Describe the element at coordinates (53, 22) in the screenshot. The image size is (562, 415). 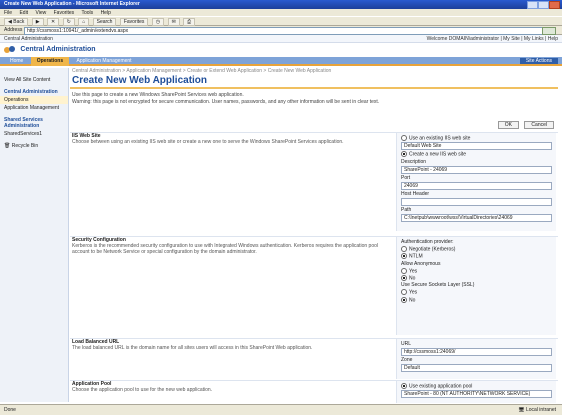
I see `stop-icon: ✕` at that location.